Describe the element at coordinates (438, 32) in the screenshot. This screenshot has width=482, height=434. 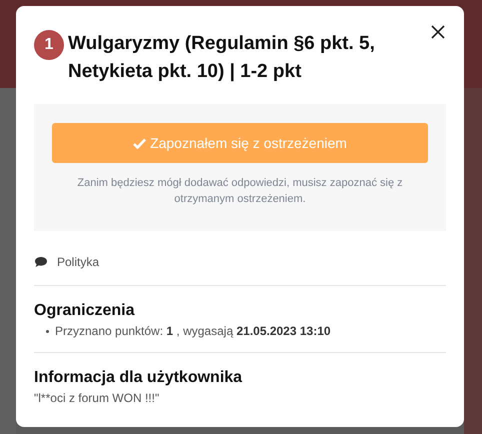
I see `close-icon` at that location.